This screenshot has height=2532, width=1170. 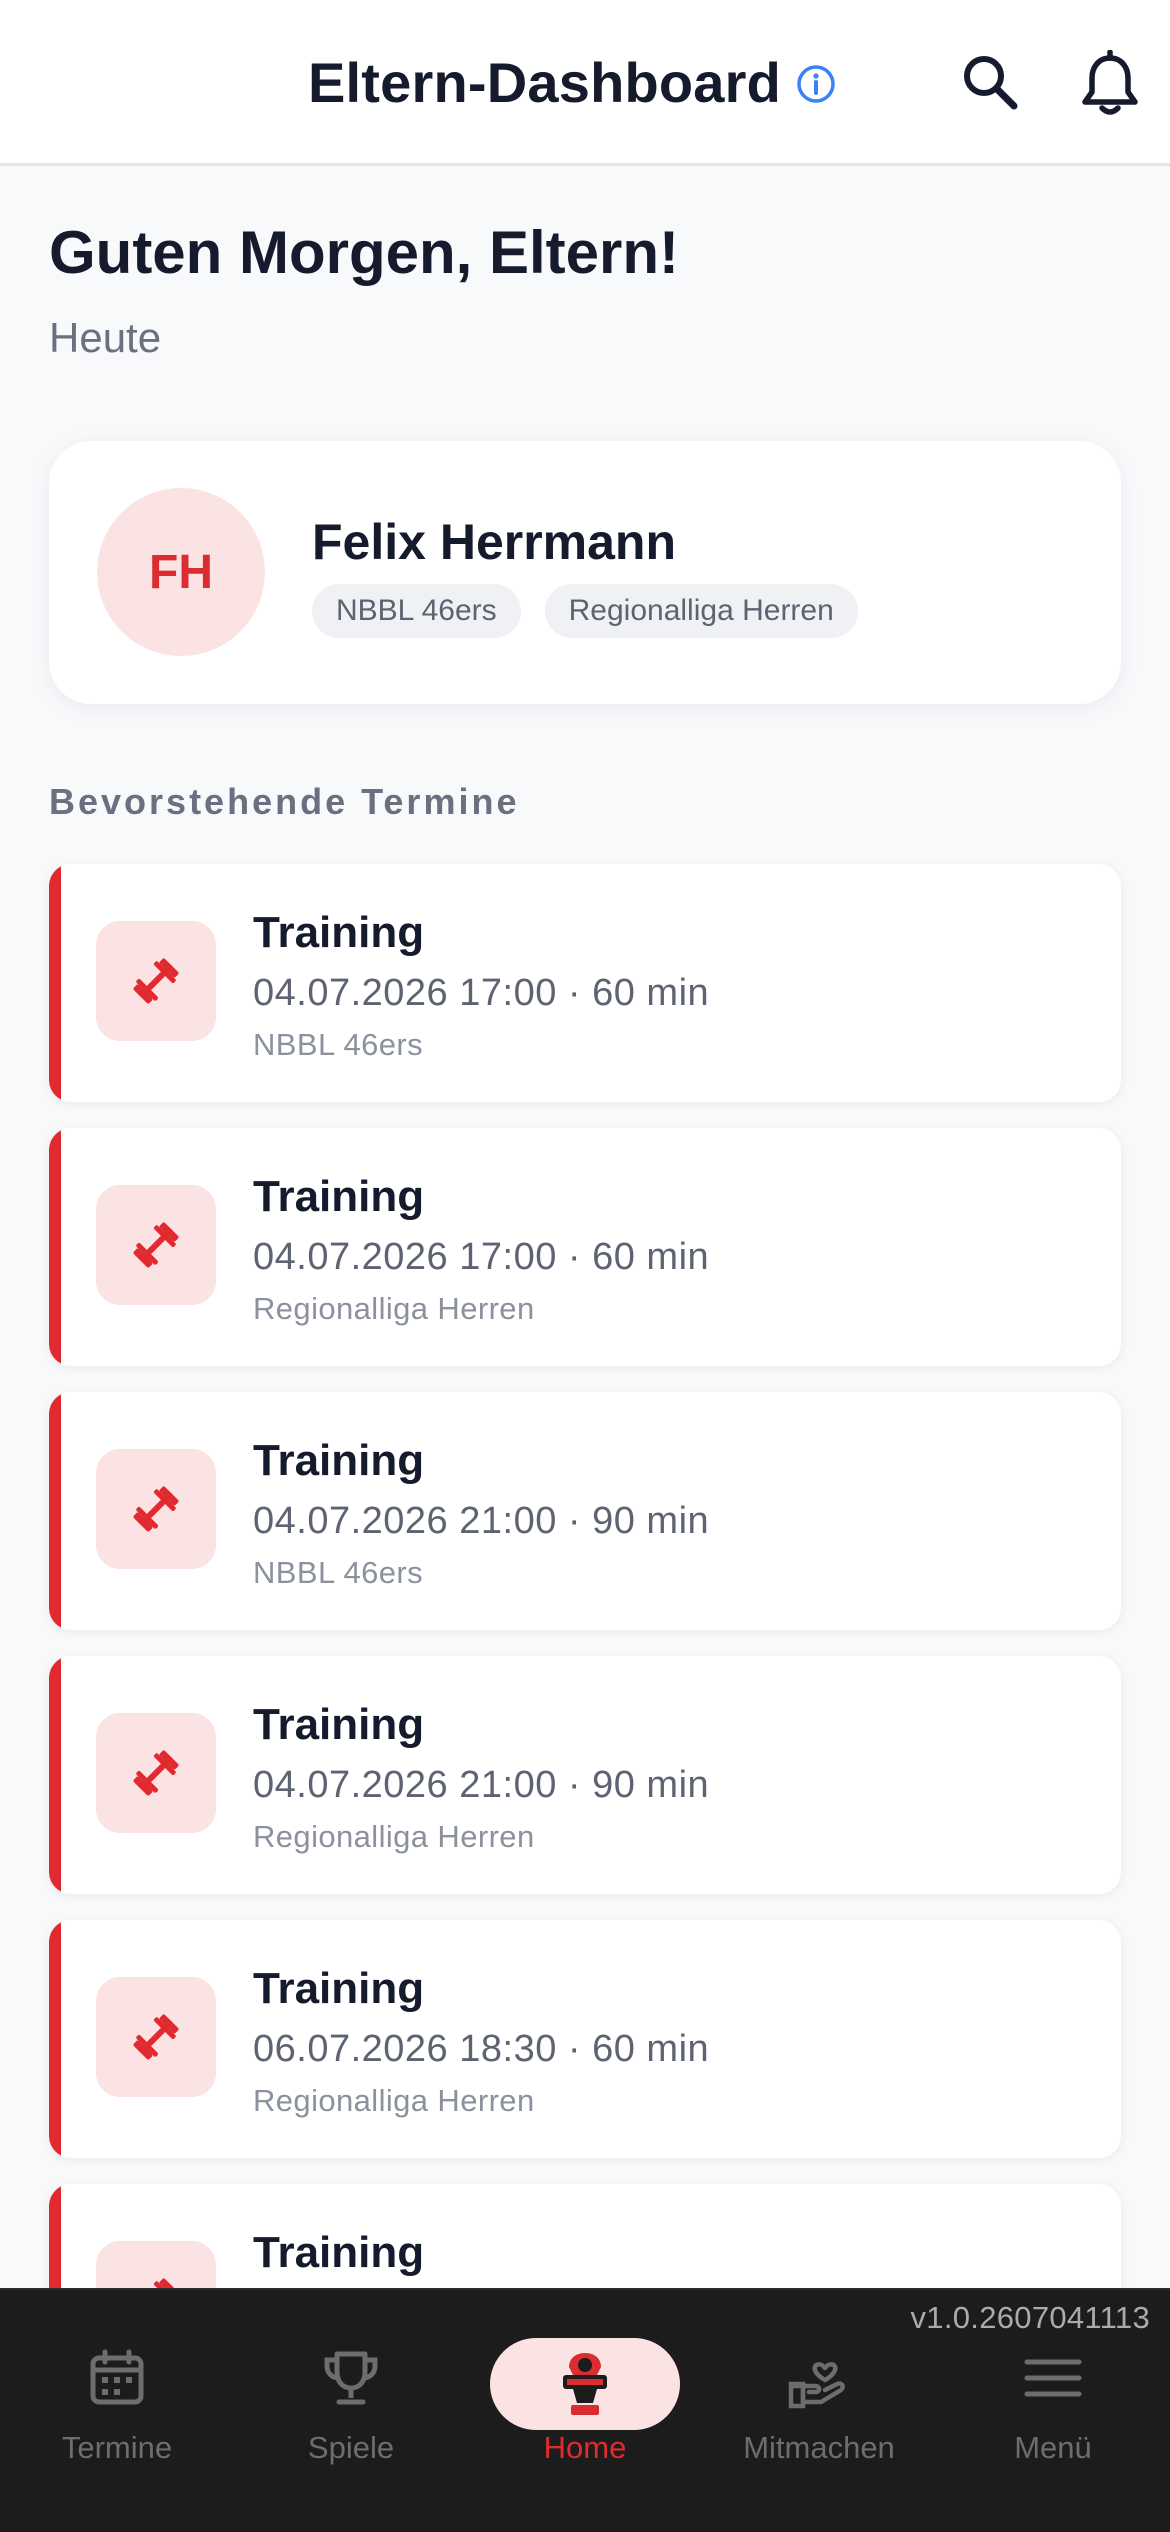 What do you see at coordinates (1053, 2447) in the screenshot?
I see `nav-label: Menü` at bounding box center [1053, 2447].